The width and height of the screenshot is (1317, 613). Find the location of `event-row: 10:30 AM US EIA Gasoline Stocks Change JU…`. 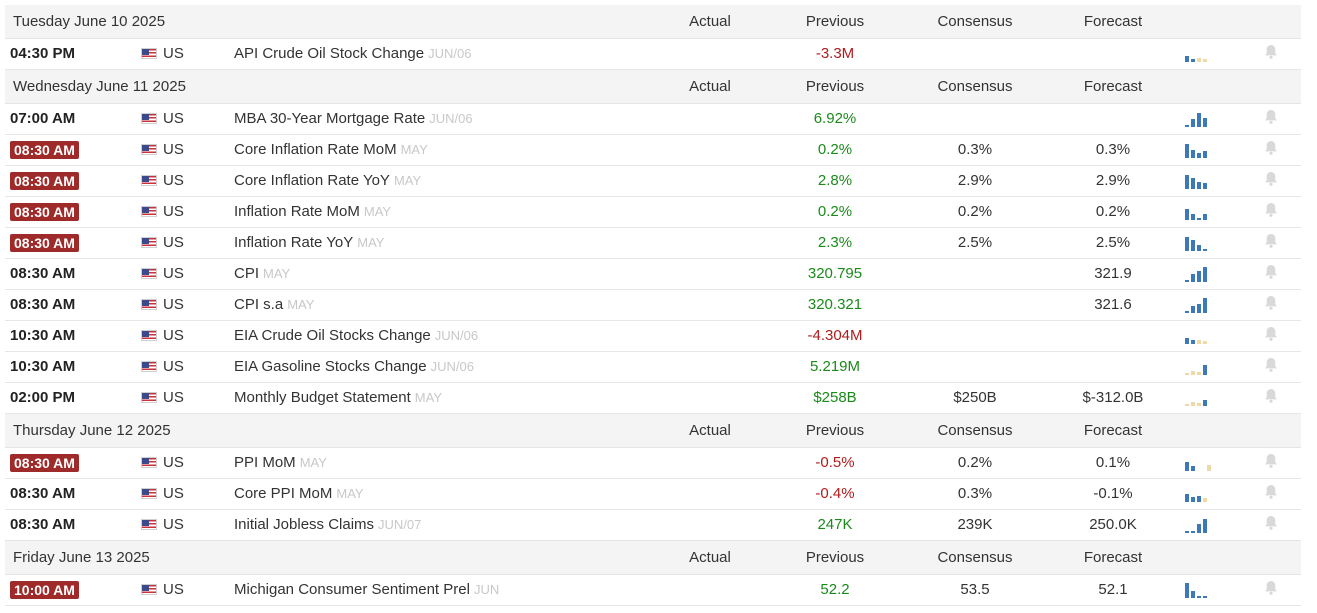

event-row: 10:30 AM US EIA Gasoline Stocks Change JU… is located at coordinates (653, 367).